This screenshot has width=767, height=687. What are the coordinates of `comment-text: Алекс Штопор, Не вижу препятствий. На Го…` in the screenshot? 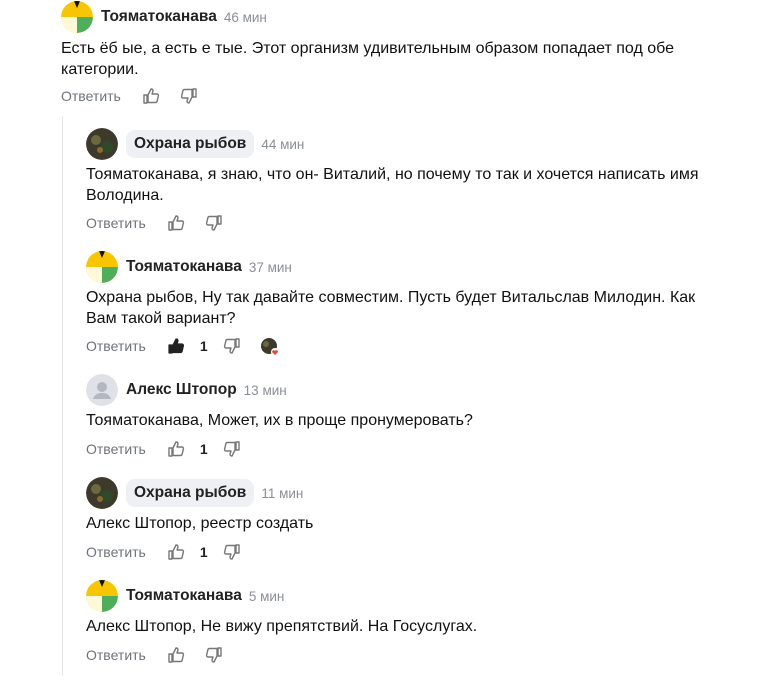 It's located at (282, 626).